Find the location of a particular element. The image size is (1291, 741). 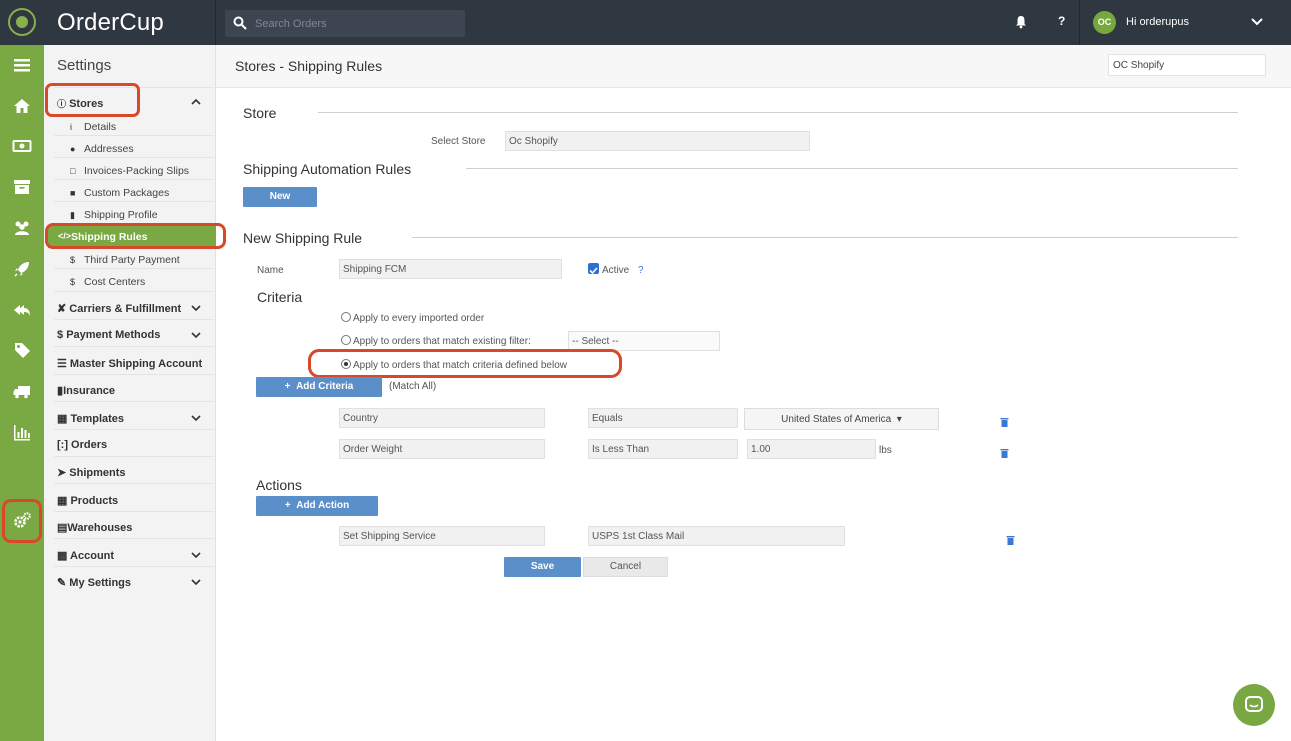

tag-icon is located at coordinates (22, 350).